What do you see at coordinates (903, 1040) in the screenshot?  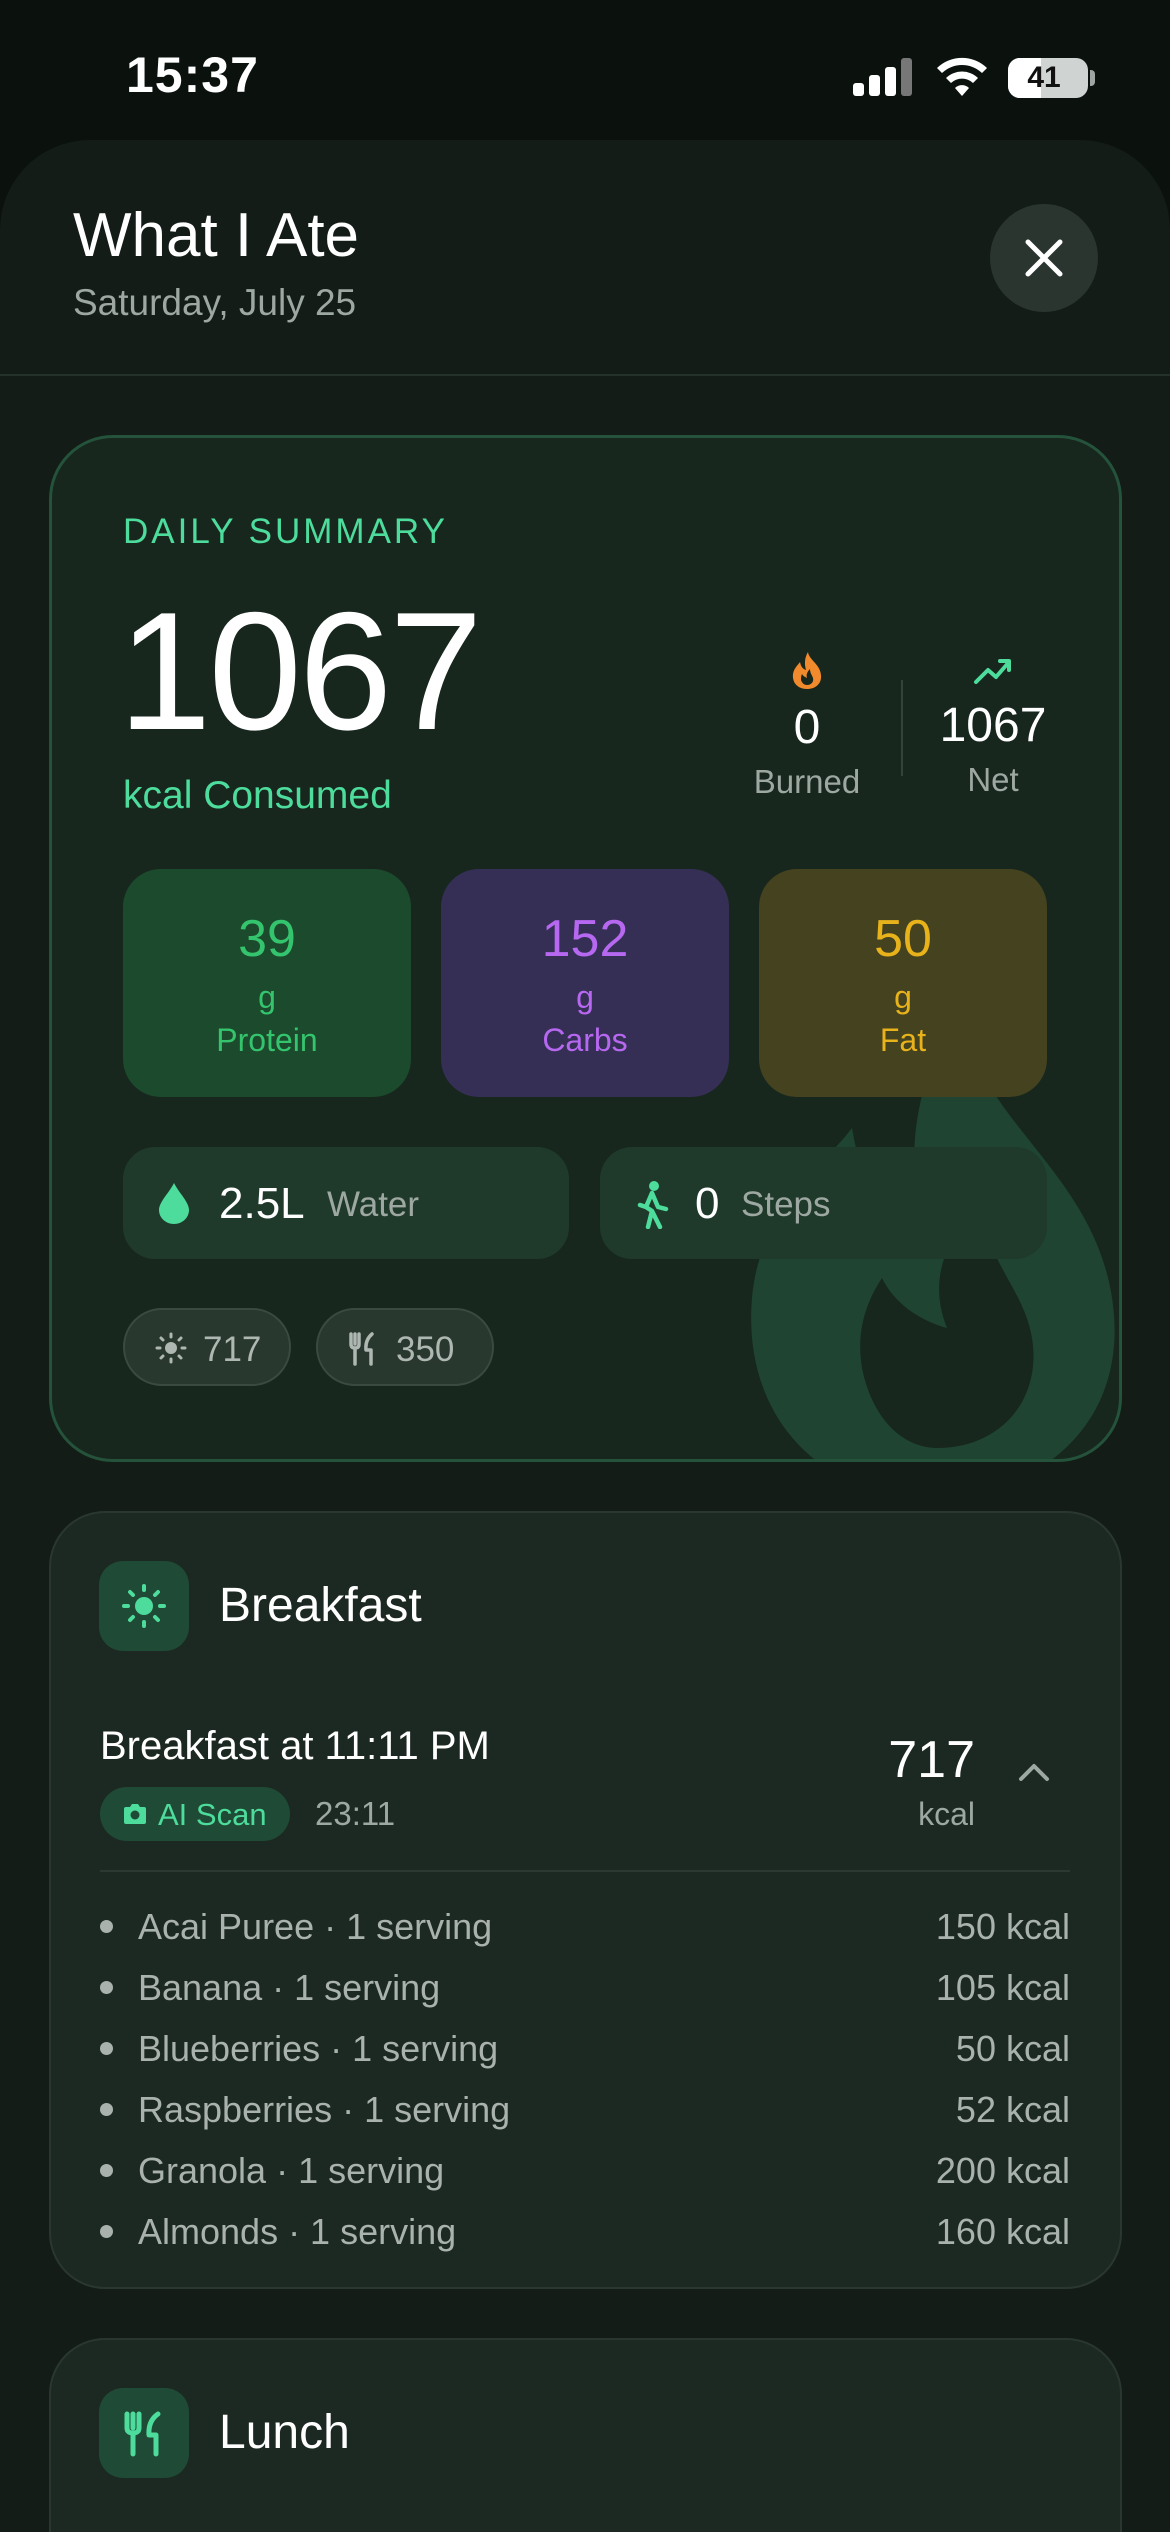 I see `macro-label: Fat` at bounding box center [903, 1040].